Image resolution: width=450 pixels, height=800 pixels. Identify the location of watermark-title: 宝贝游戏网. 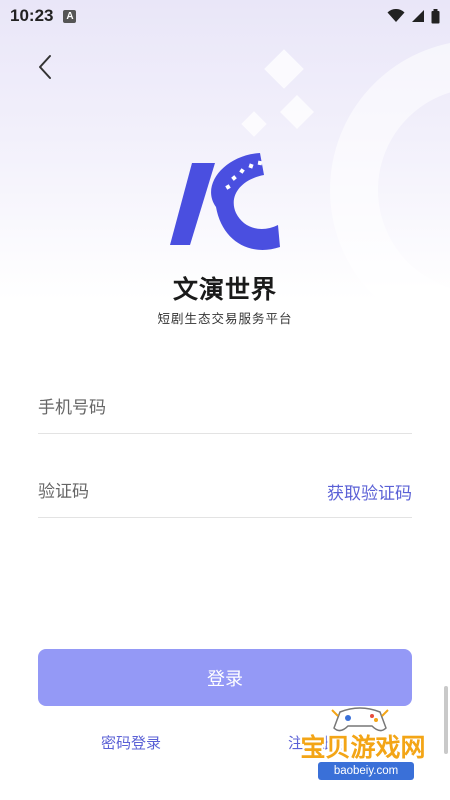
(363, 747).